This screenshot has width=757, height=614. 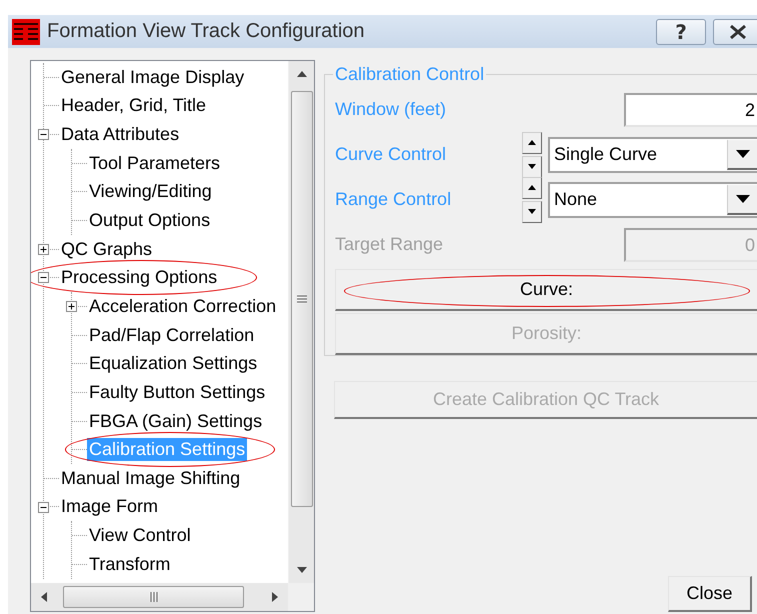 I want to click on curve-button: Curve:, so click(x=546, y=290).